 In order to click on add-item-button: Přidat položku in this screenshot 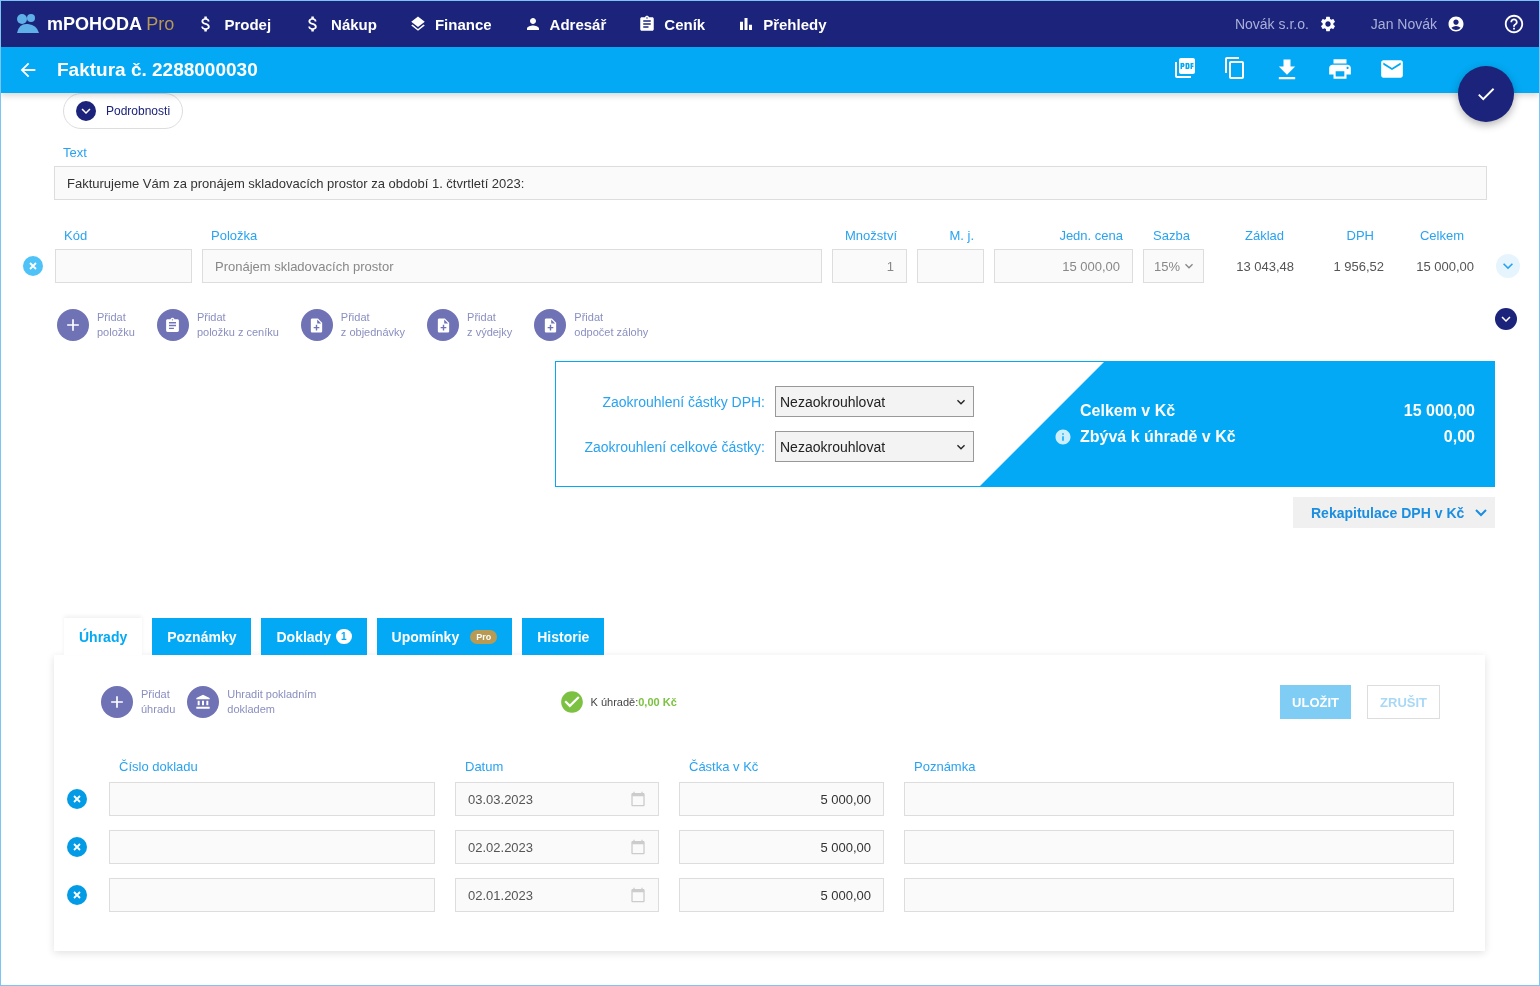, I will do `click(96, 325)`.